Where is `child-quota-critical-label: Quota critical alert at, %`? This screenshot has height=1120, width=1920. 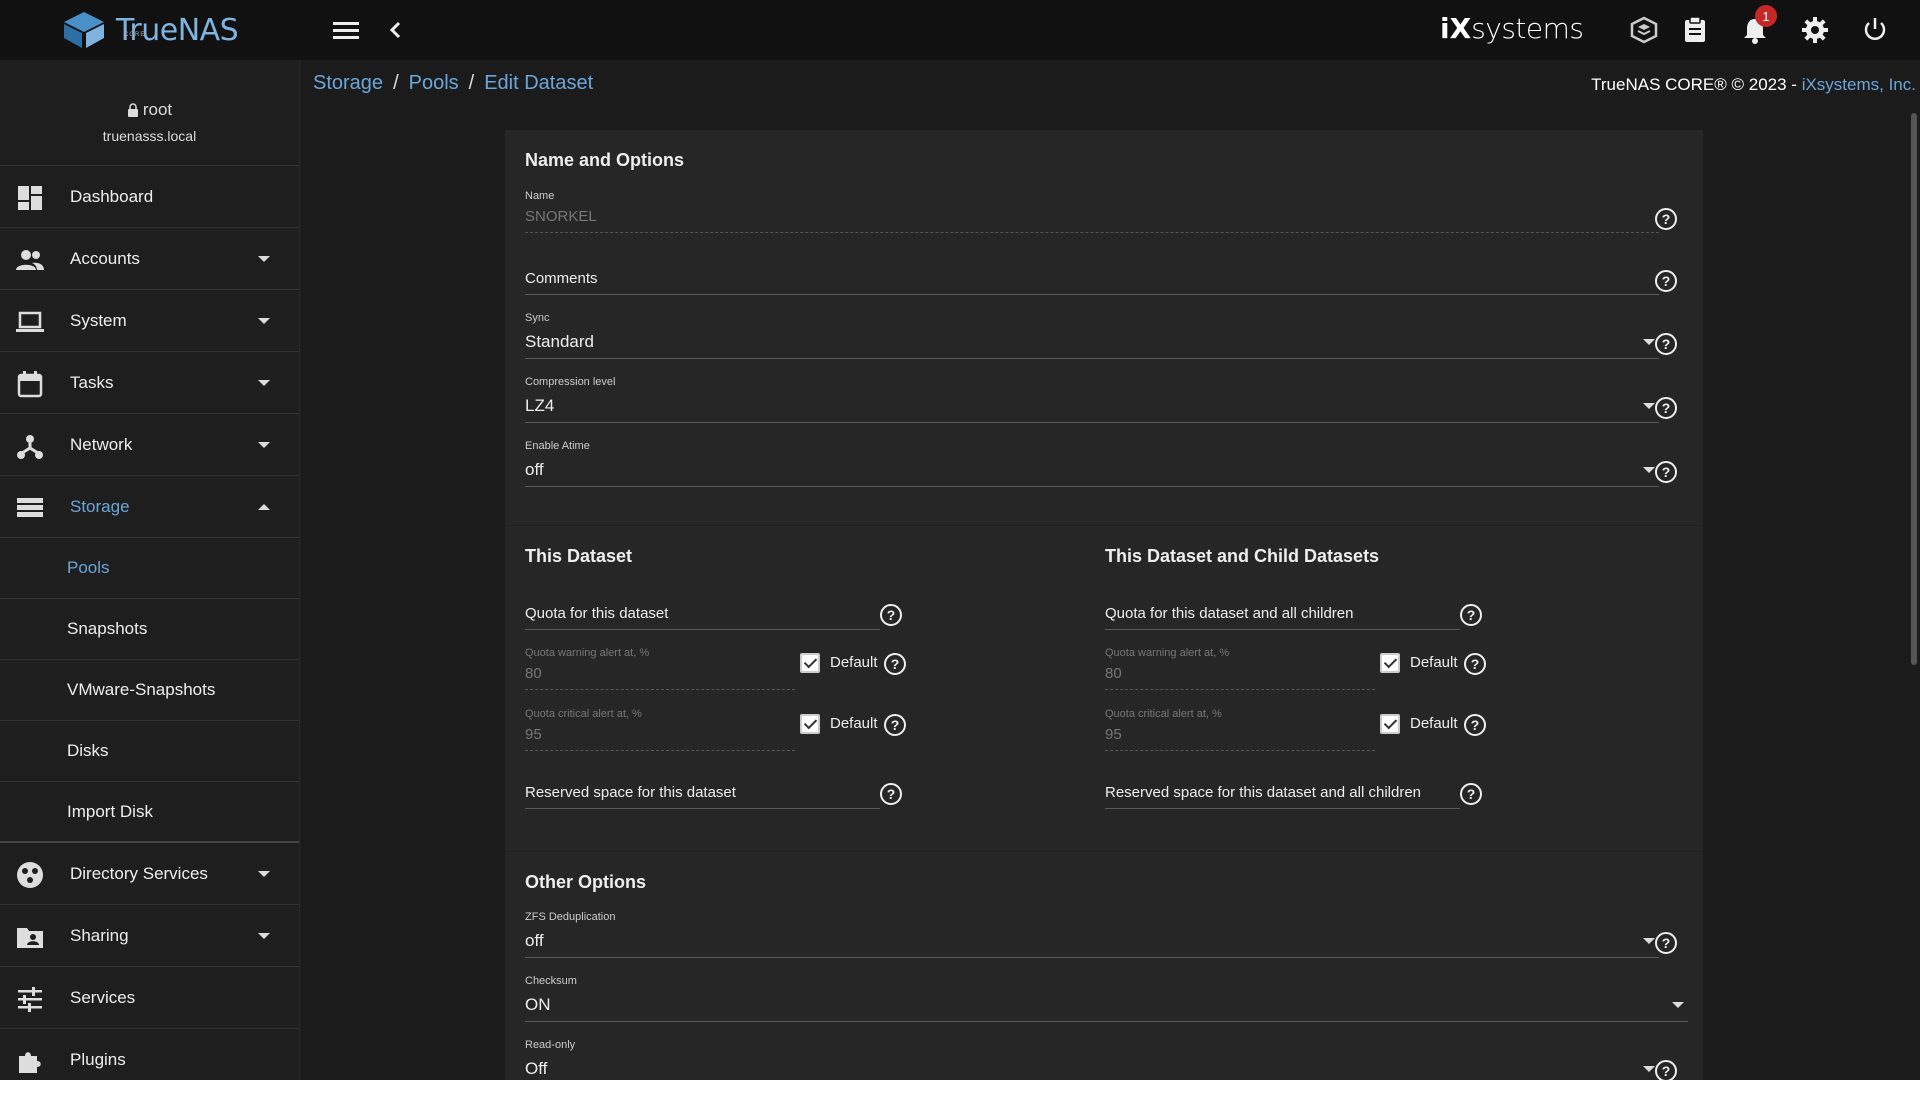 child-quota-critical-label: Quota critical alert at, % is located at coordinates (1163, 714).